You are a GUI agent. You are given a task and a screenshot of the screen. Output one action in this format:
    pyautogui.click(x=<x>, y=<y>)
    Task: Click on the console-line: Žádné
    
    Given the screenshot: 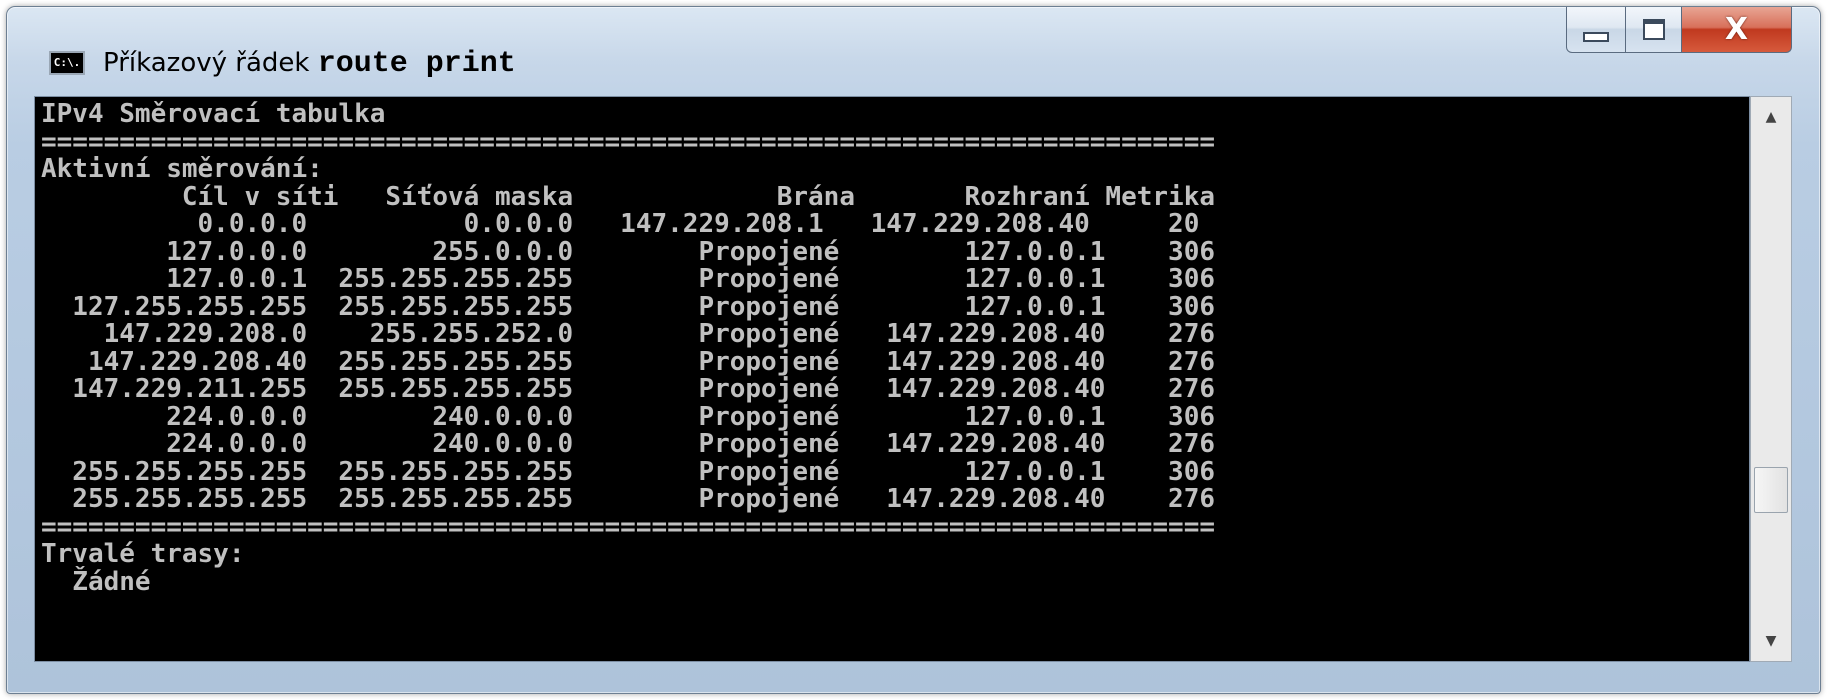 What is the action you would take?
    pyautogui.click(x=96, y=581)
    